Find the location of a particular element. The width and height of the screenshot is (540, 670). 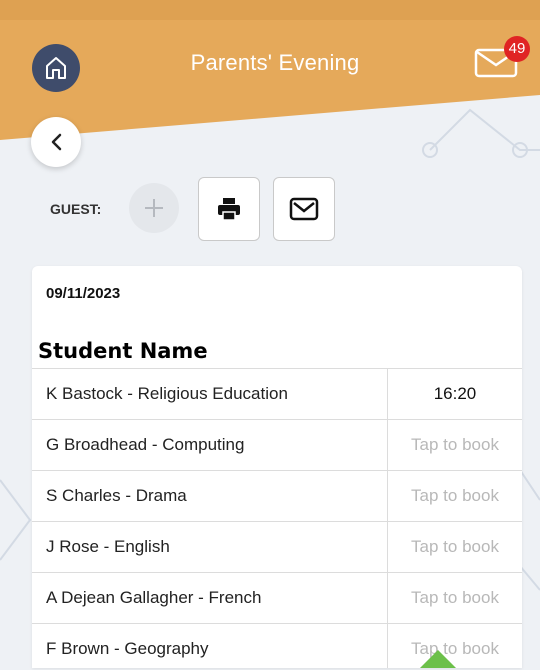

back-button is located at coordinates (56, 142).